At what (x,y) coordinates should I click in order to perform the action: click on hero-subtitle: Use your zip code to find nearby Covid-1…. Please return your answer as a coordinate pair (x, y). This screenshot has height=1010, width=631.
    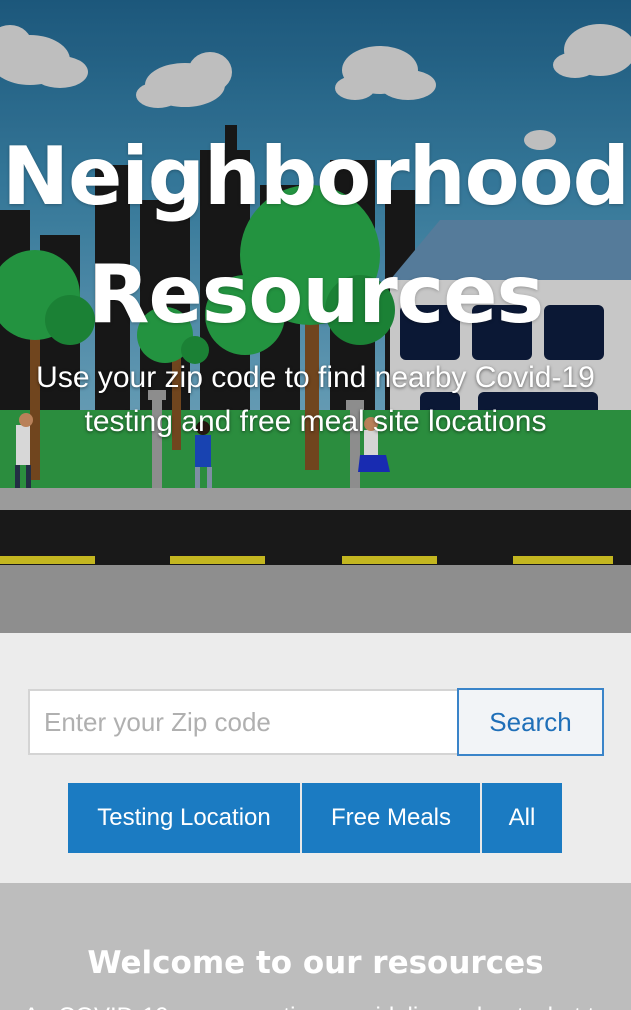
    Looking at the image, I should click on (315, 400).